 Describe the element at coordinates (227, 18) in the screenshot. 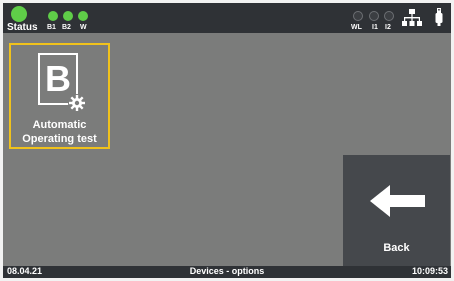

I see `status-bar: Status B1 B2 W WL I1 I2` at that location.